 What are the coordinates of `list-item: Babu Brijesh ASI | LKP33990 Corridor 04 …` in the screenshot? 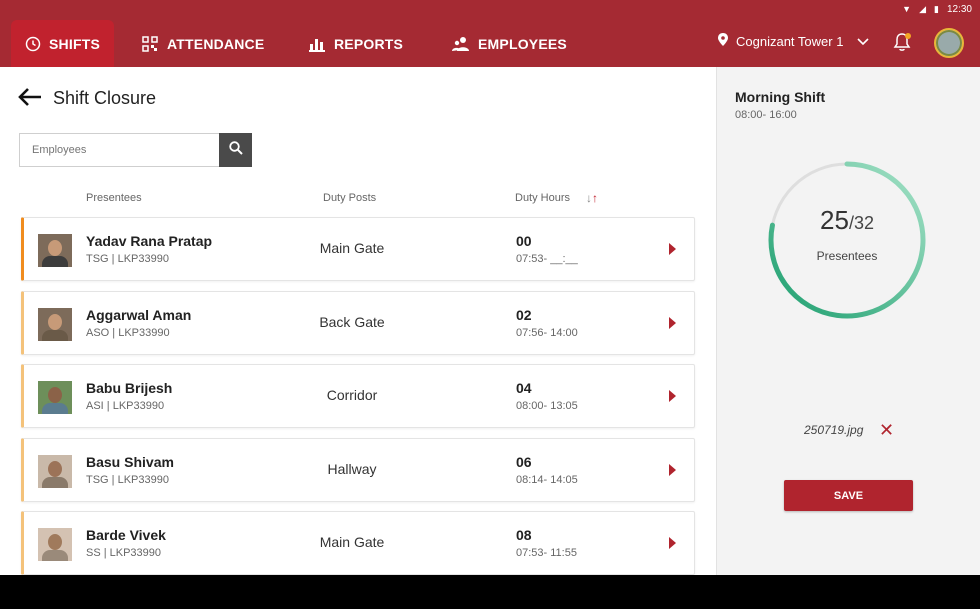 It's located at (358, 396).